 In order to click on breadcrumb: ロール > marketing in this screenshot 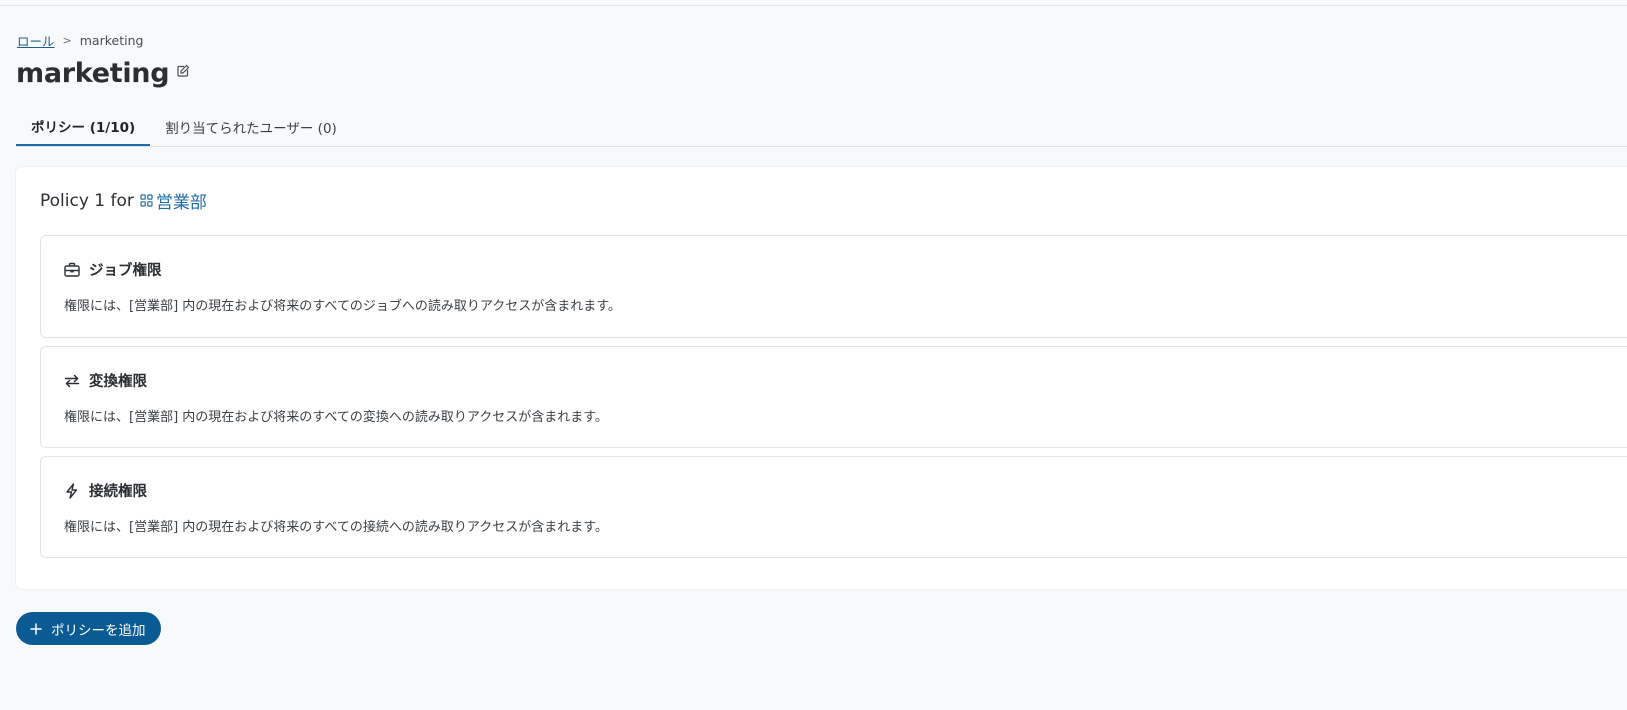, I will do `click(80, 40)`.